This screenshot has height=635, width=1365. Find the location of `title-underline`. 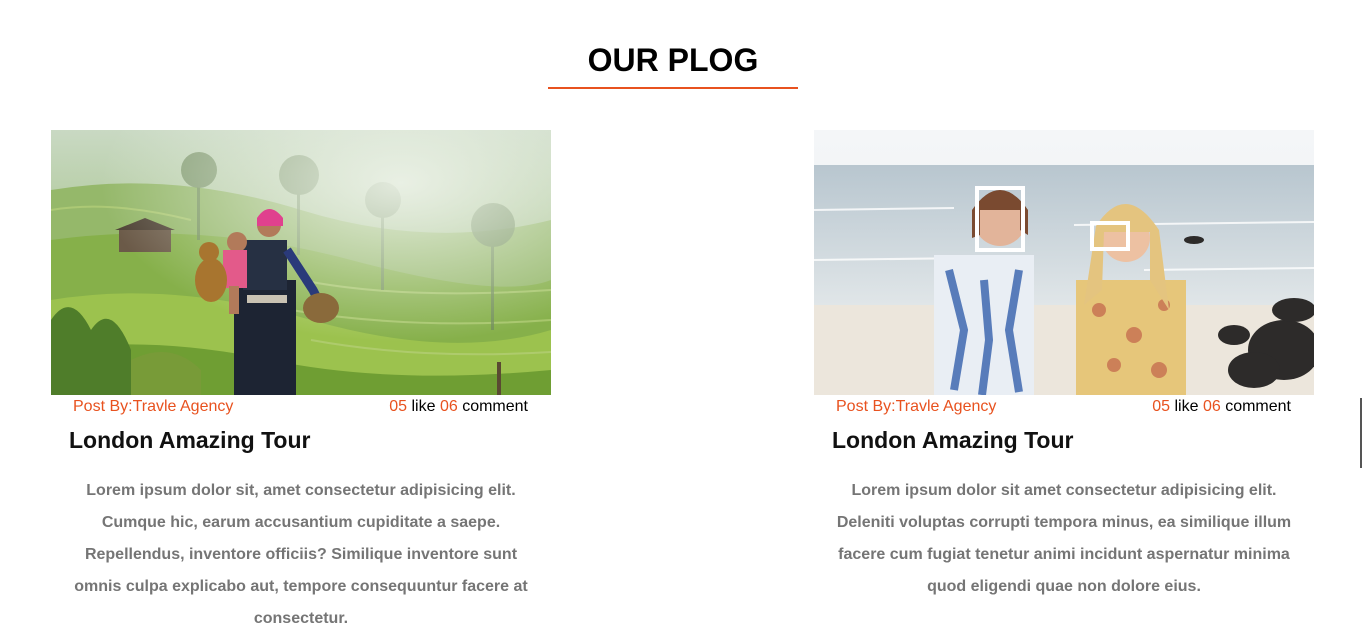

title-underline is located at coordinates (673, 88).